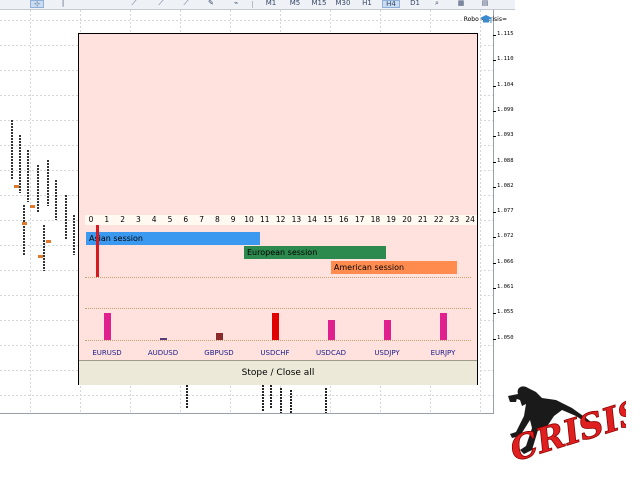 This screenshot has width=640, height=480. Describe the element at coordinates (331, 353) in the screenshot. I see `symbol-label-usdcad: USDCAD` at that location.